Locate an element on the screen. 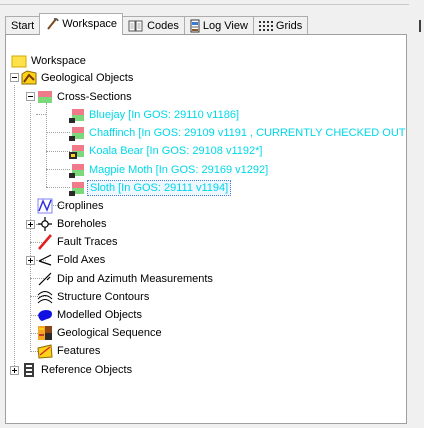 This screenshot has height=428, width=424. tab-workspace: Workspace is located at coordinates (81, 24).